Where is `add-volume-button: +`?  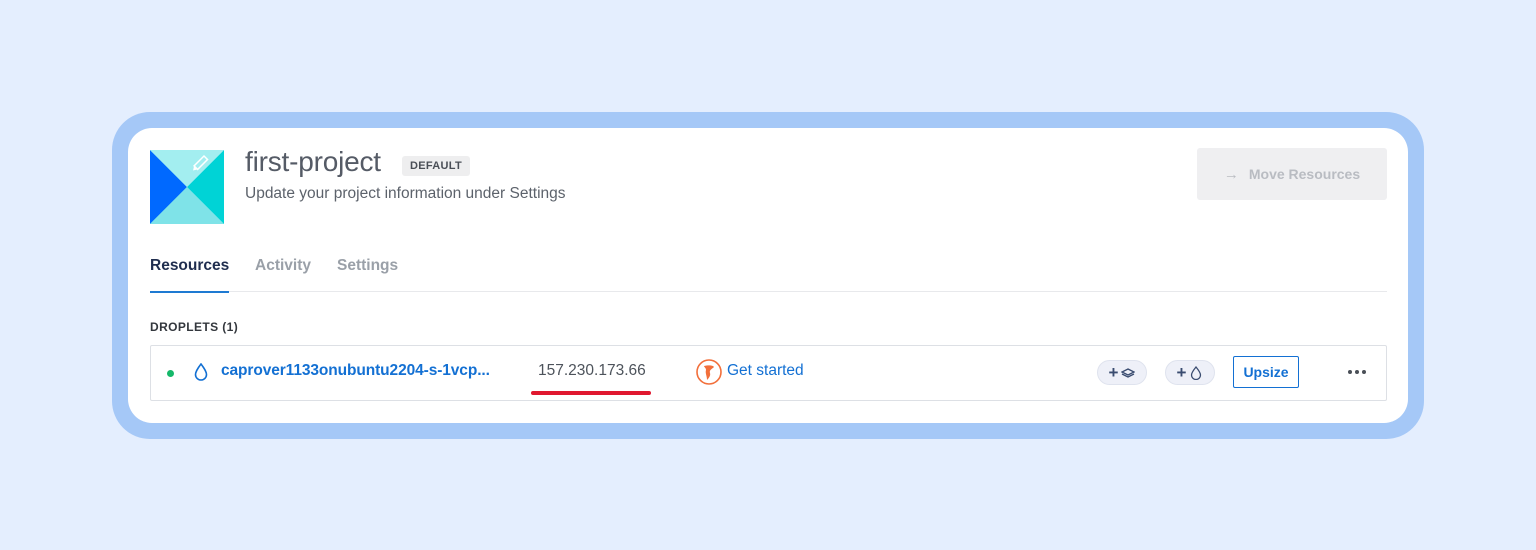 add-volume-button: + is located at coordinates (1122, 372).